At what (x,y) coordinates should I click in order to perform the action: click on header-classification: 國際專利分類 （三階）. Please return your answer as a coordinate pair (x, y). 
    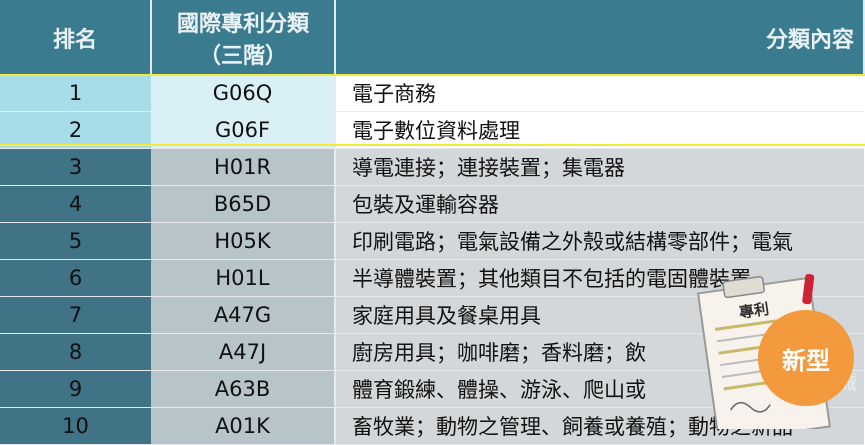
    Looking at the image, I should click on (243, 37).